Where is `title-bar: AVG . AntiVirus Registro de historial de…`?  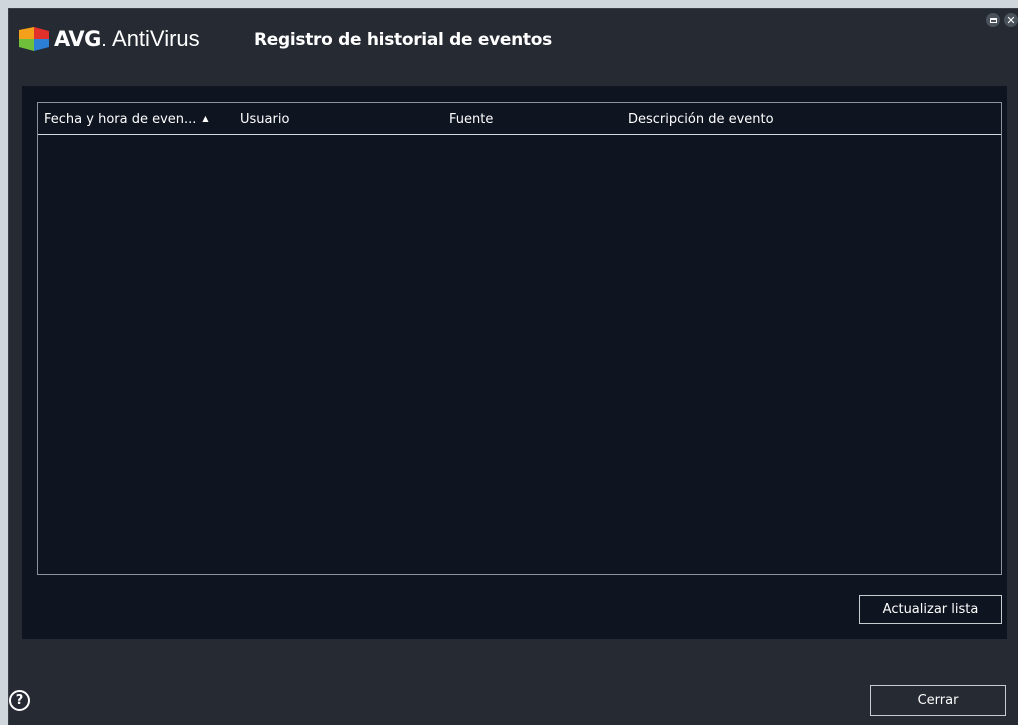 title-bar: AVG . AntiVirus Registro de historial de… is located at coordinates (513, 44).